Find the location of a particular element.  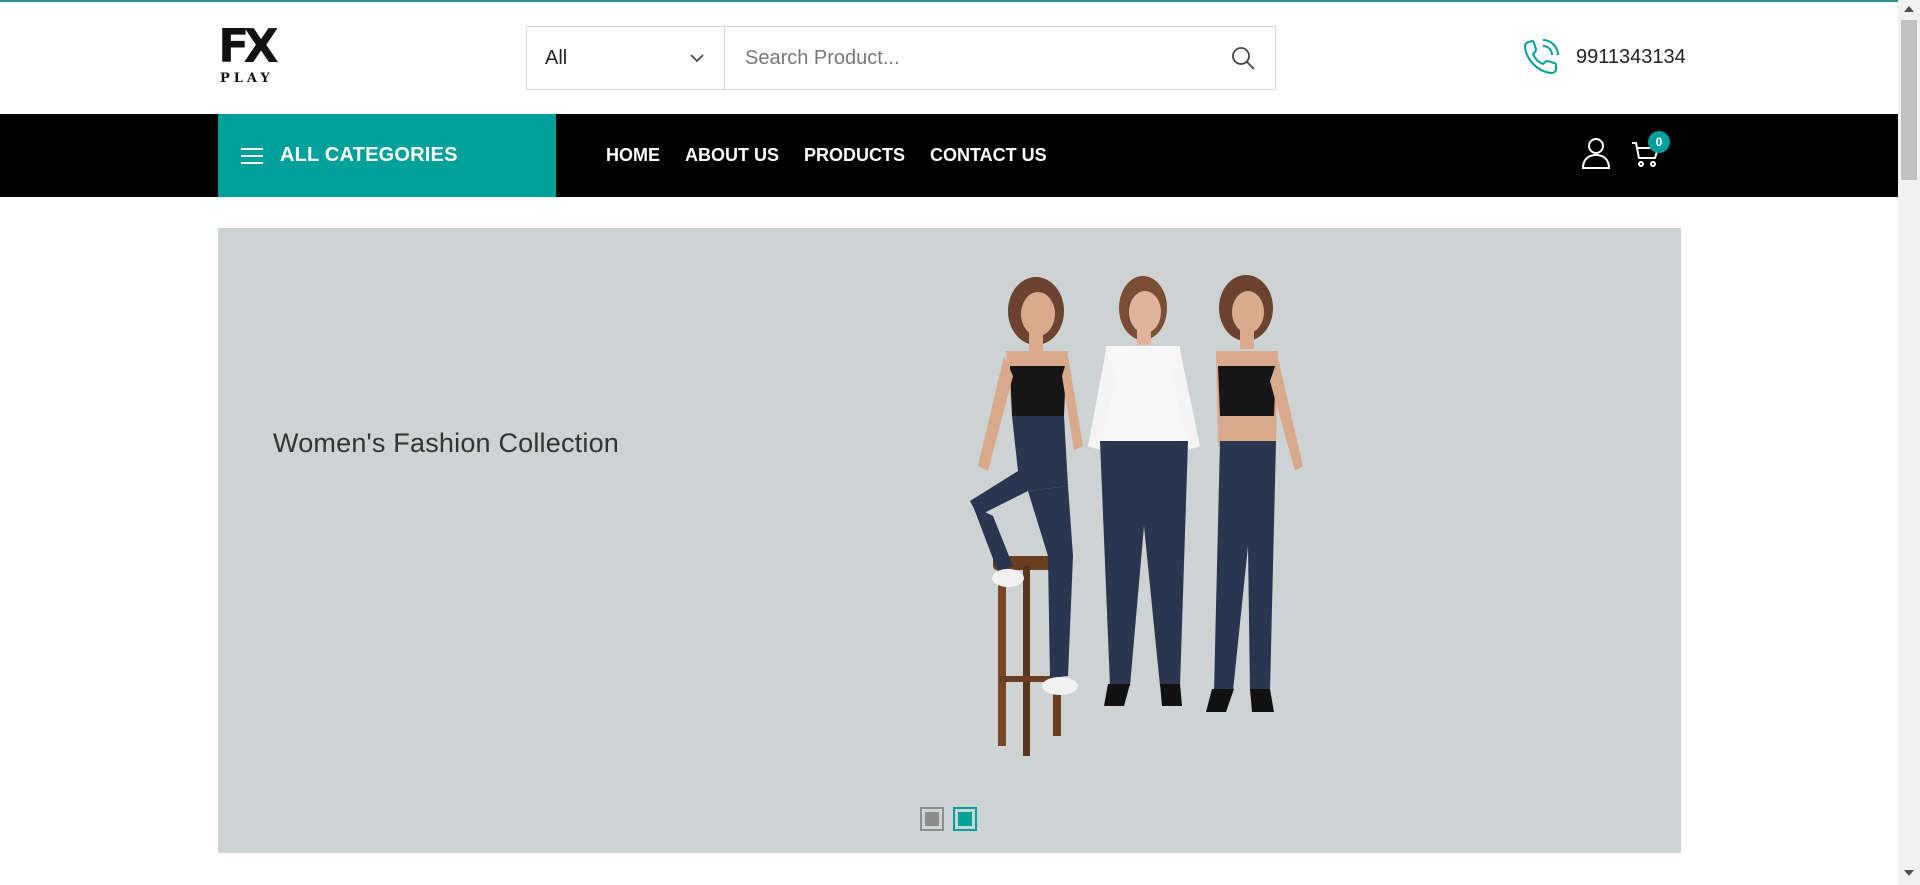

search-button is located at coordinates (1243, 58).